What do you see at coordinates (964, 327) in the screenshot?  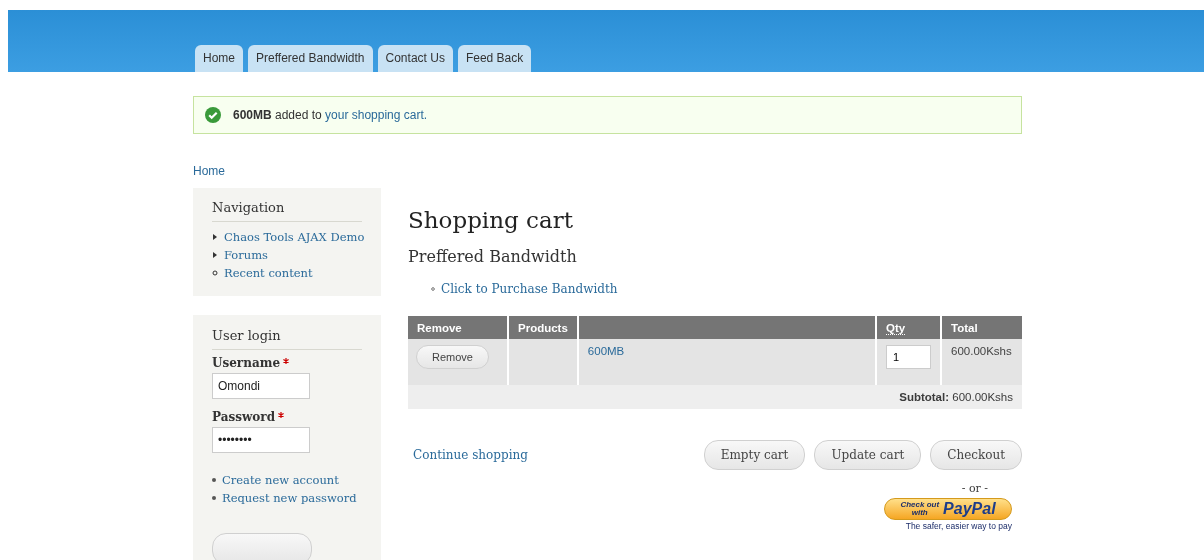 I see `column-header: Total` at bounding box center [964, 327].